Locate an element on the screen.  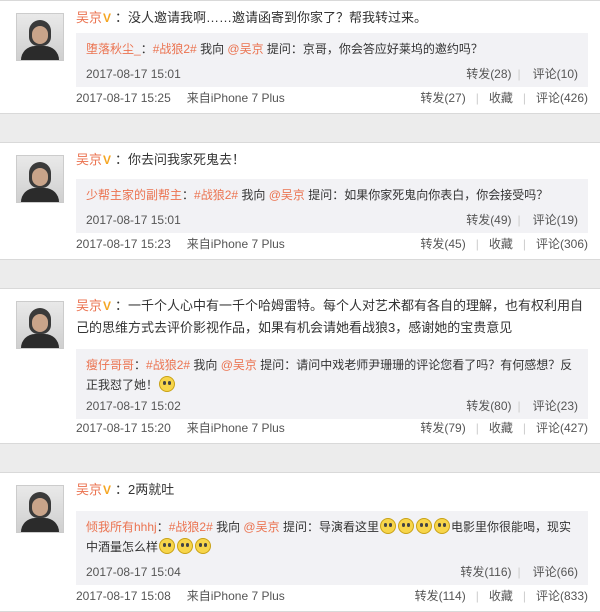
comment-button: 评论(306) is located at coordinates (562, 244).